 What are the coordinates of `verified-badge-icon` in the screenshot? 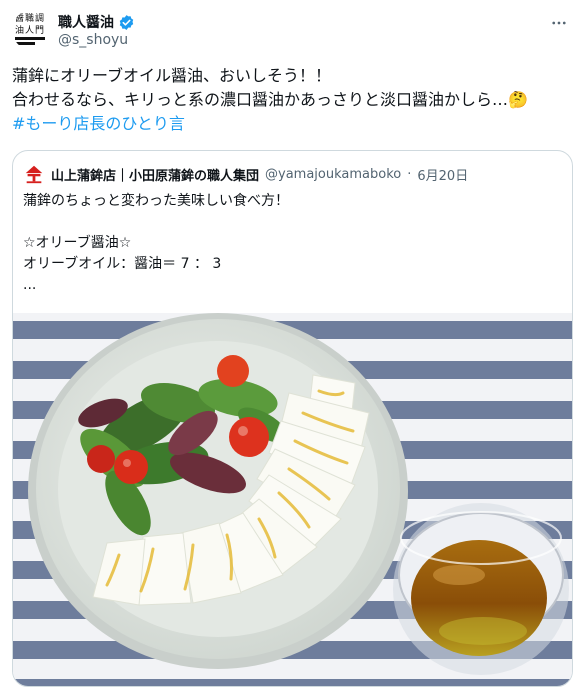 It's located at (126, 22).